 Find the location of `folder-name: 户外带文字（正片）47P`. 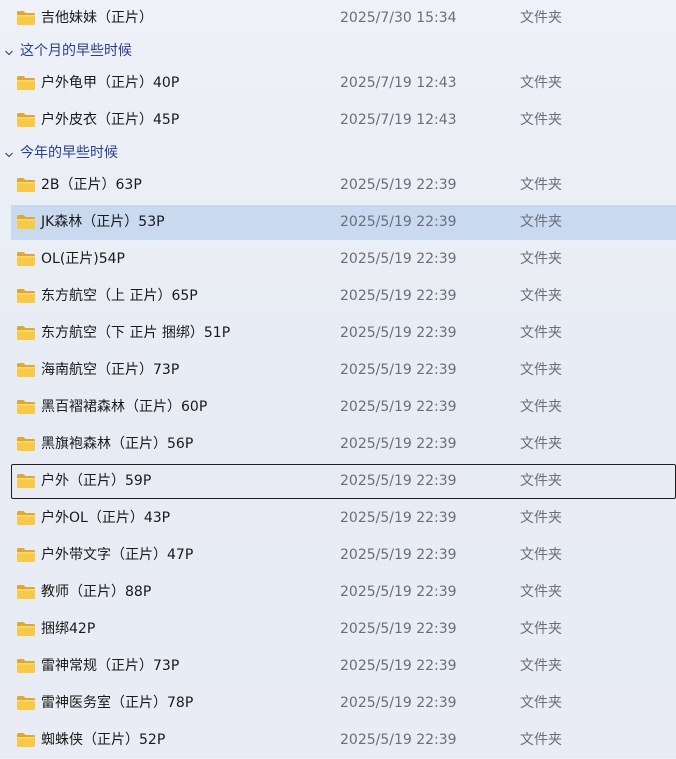

folder-name: 户外带文字（正片）47P is located at coordinates (117, 555).